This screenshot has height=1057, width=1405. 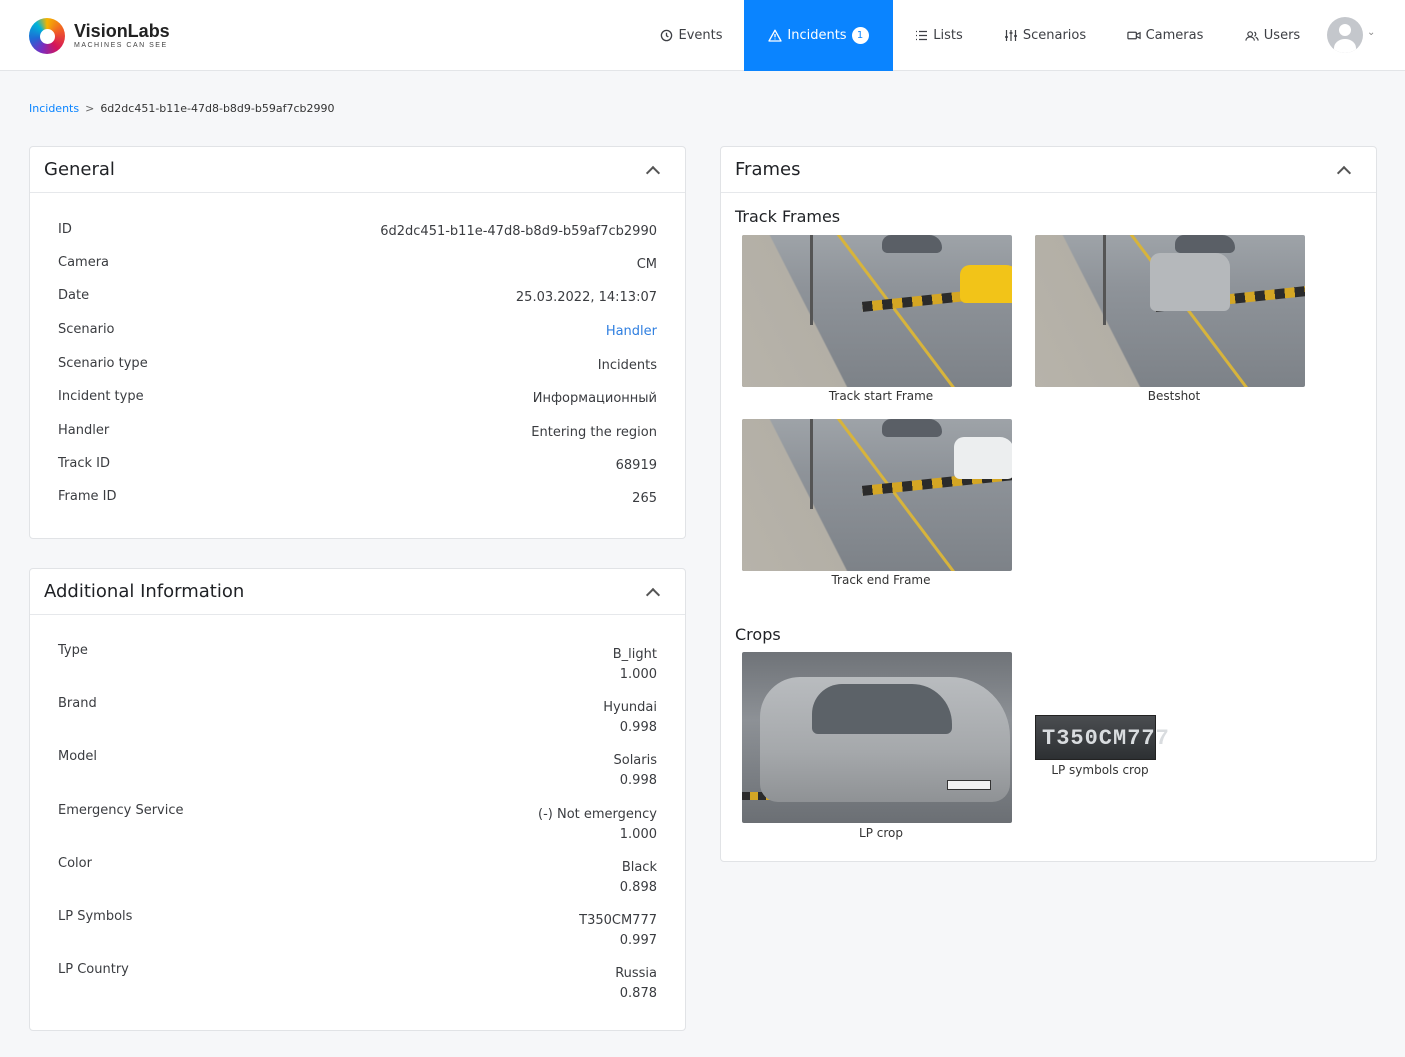 What do you see at coordinates (639, 867) in the screenshot?
I see `field-value: Black` at bounding box center [639, 867].